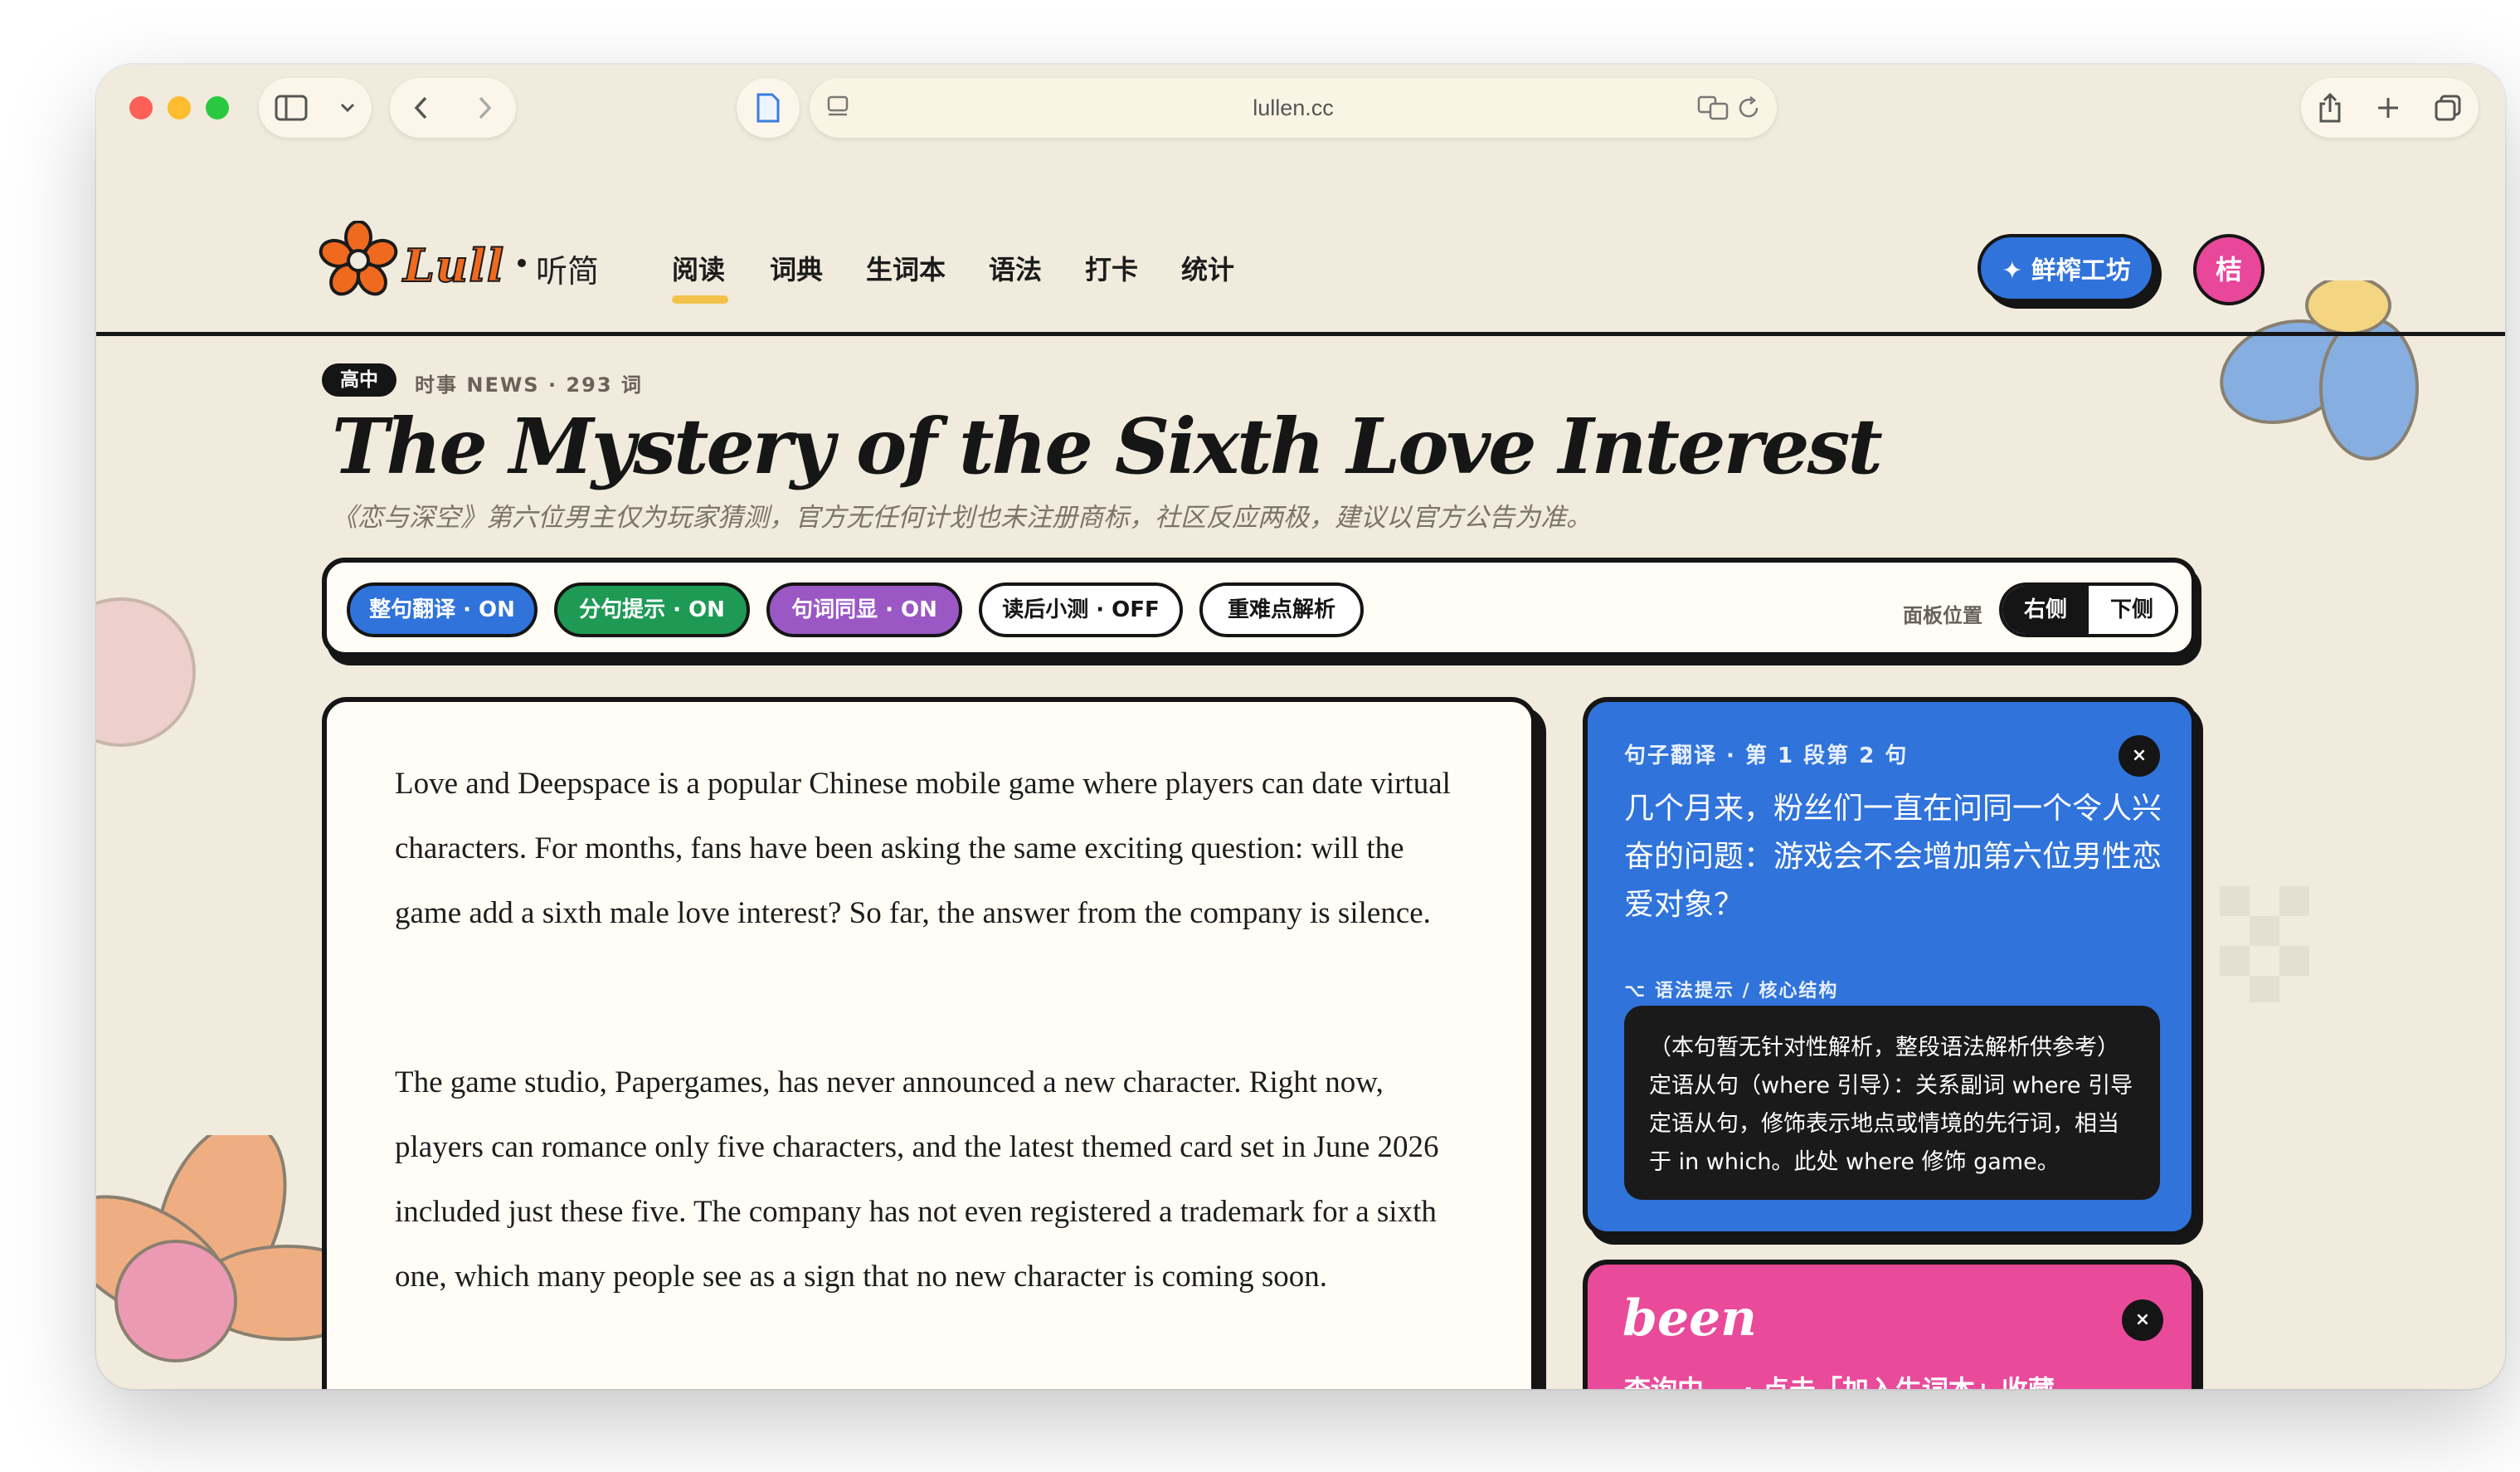  I want to click on nav-active-indicator, so click(700, 300).